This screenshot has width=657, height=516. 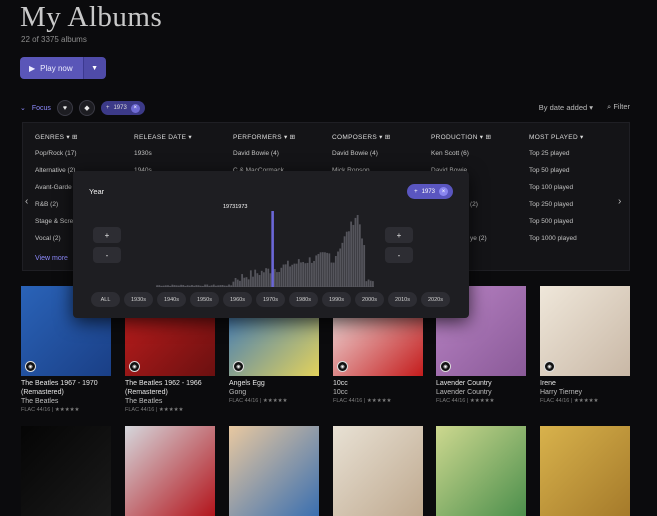 What do you see at coordinates (618, 107) in the screenshot?
I see `filter-button: ⌕ Filter` at bounding box center [618, 107].